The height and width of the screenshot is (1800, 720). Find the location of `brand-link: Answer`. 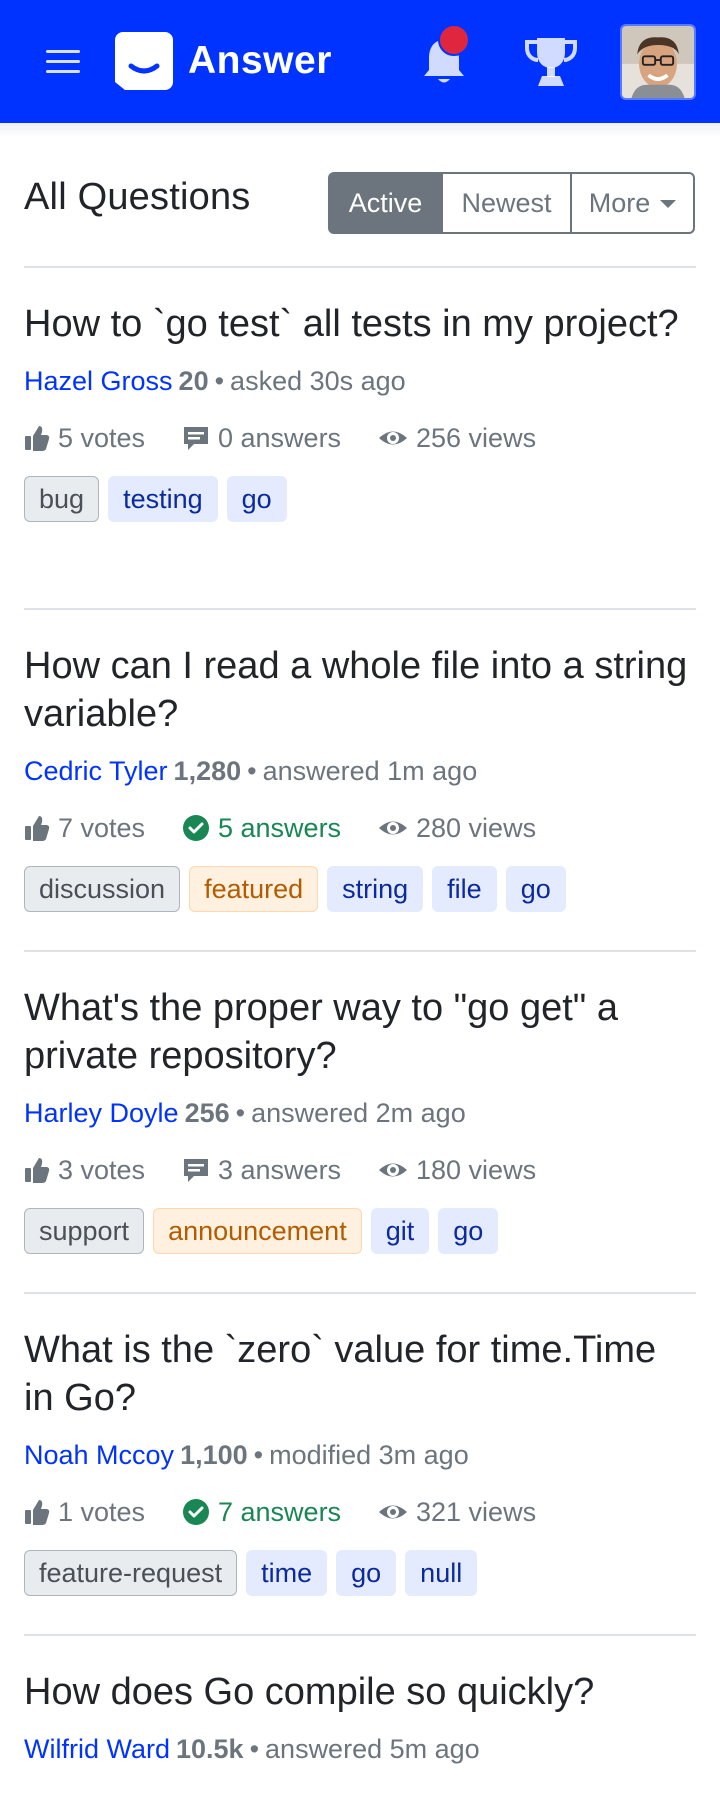

brand-link: Answer is located at coordinates (223, 61).